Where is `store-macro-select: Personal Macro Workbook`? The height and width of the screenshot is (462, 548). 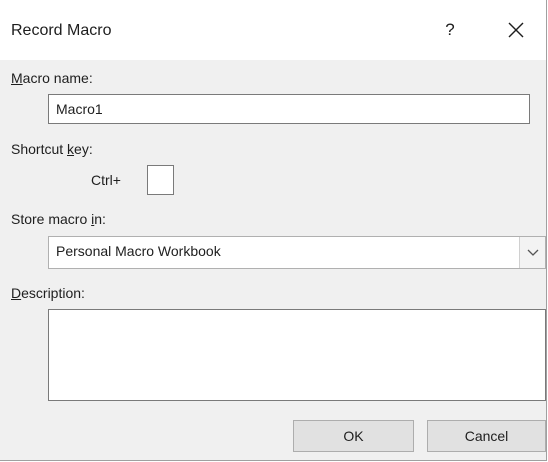 store-macro-select: Personal Macro Workbook is located at coordinates (297, 252).